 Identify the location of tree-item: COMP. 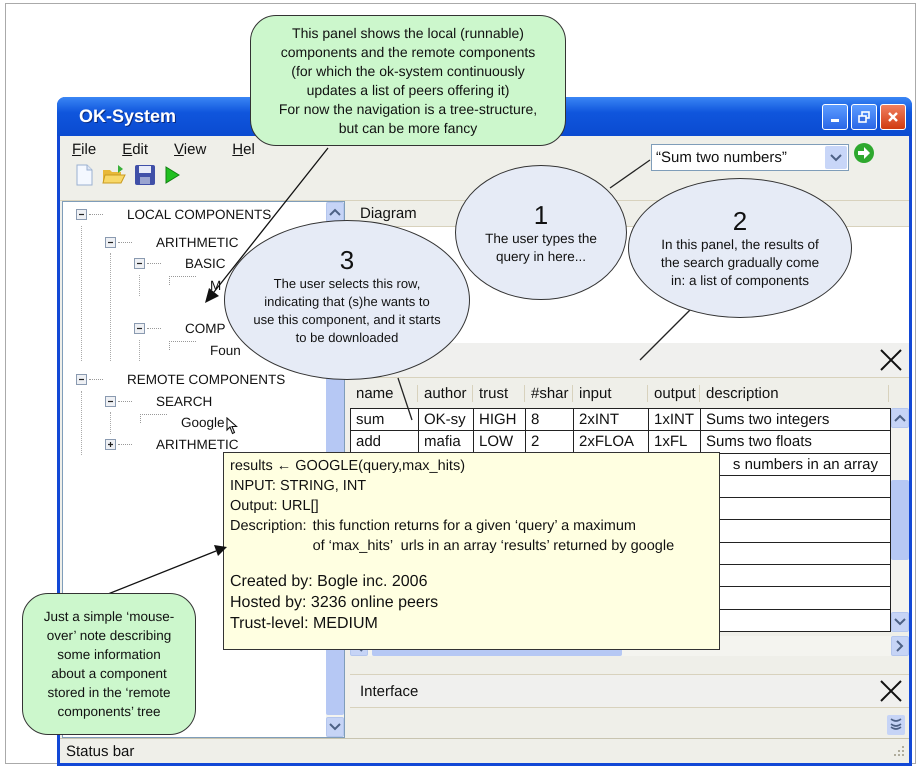
(205, 328).